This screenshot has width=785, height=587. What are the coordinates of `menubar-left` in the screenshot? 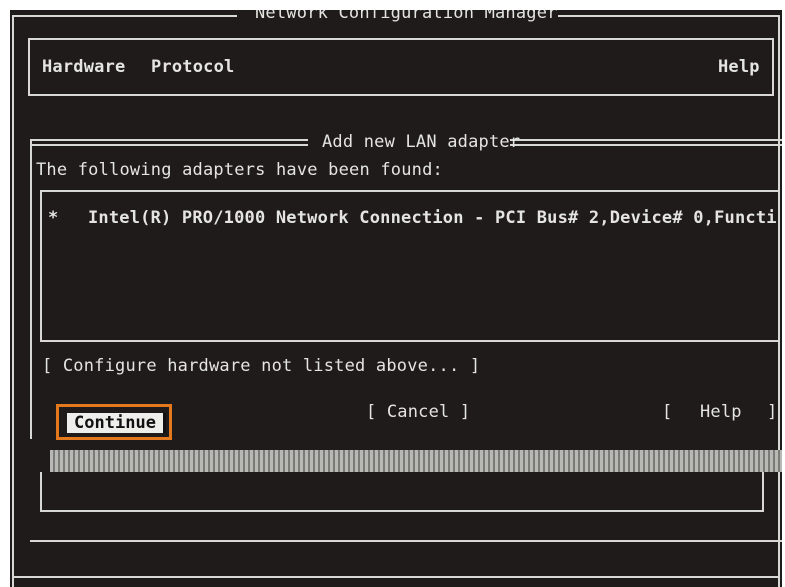 It's located at (29, 67).